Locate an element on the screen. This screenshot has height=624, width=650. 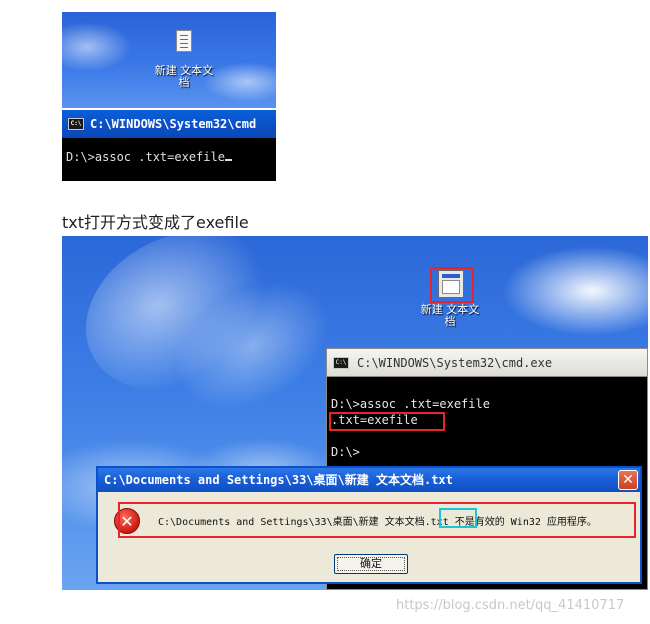
extension-highlight-box is located at coordinates (458, 518).